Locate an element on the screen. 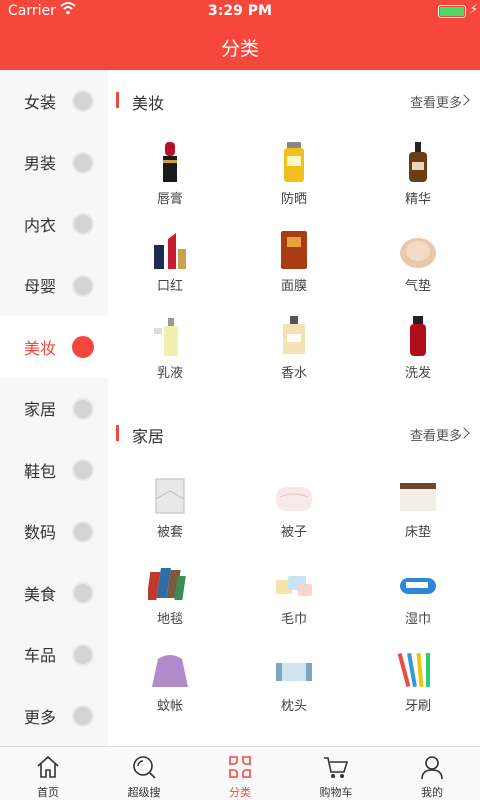 The image size is (480, 800). sidebar-item-label: 家居 is located at coordinates (40, 410).